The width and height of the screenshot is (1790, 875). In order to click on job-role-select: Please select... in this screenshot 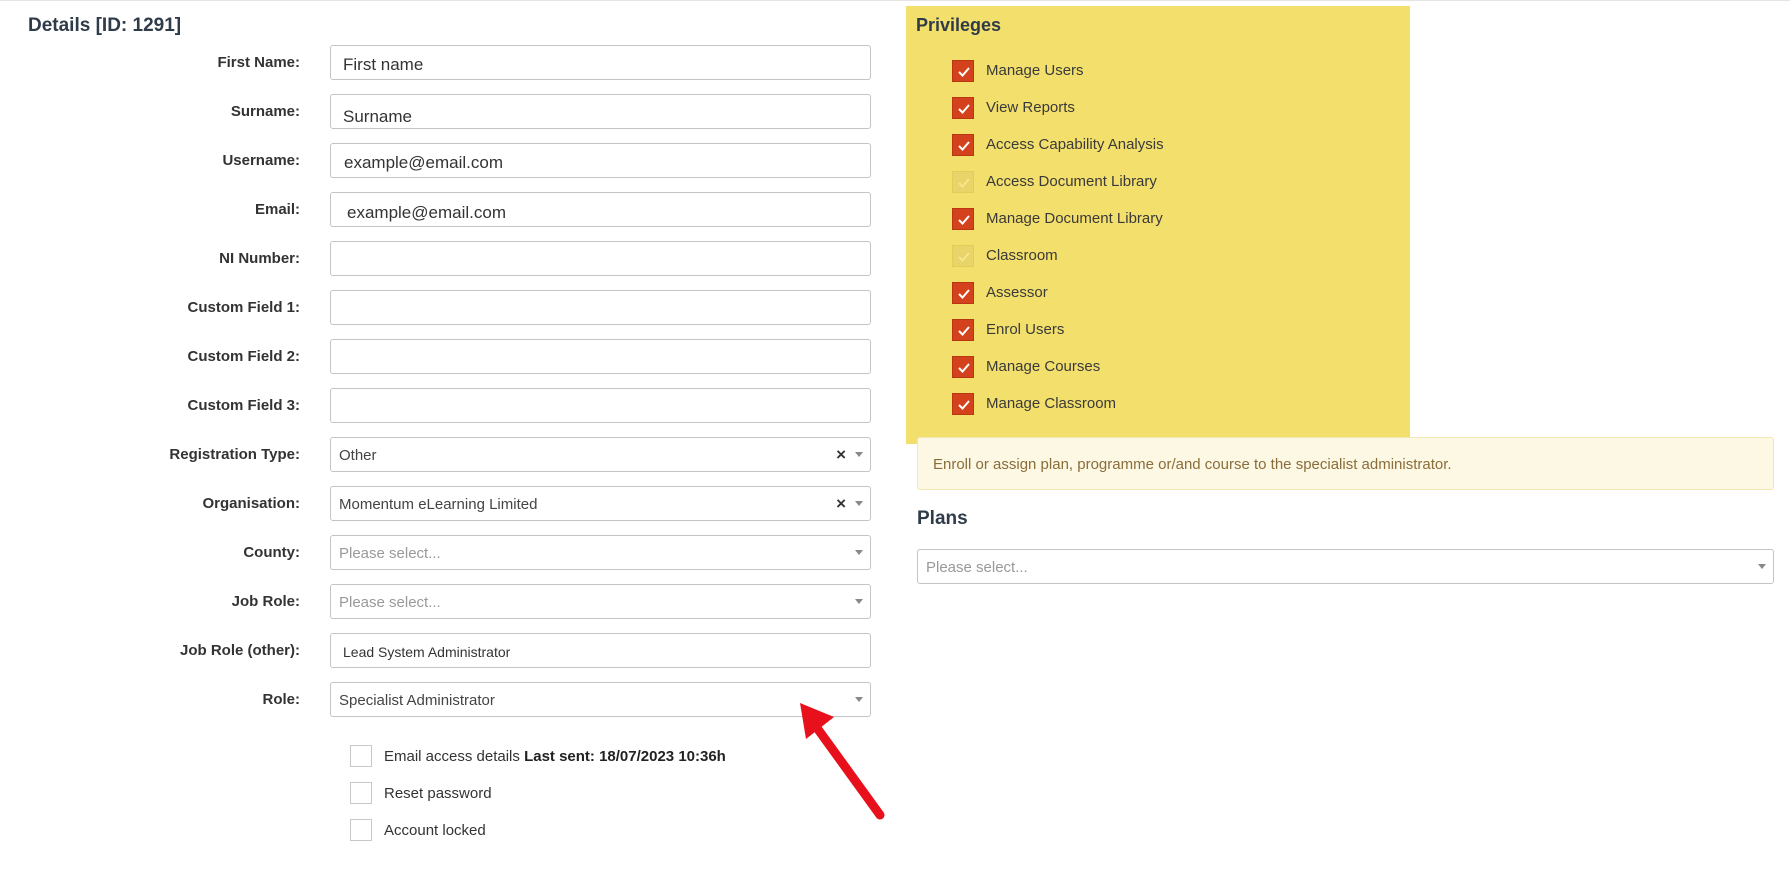, I will do `click(600, 601)`.